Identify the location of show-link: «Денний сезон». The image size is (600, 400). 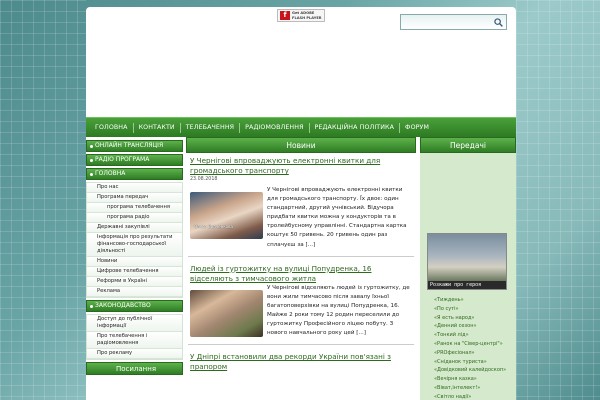
(475, 326).